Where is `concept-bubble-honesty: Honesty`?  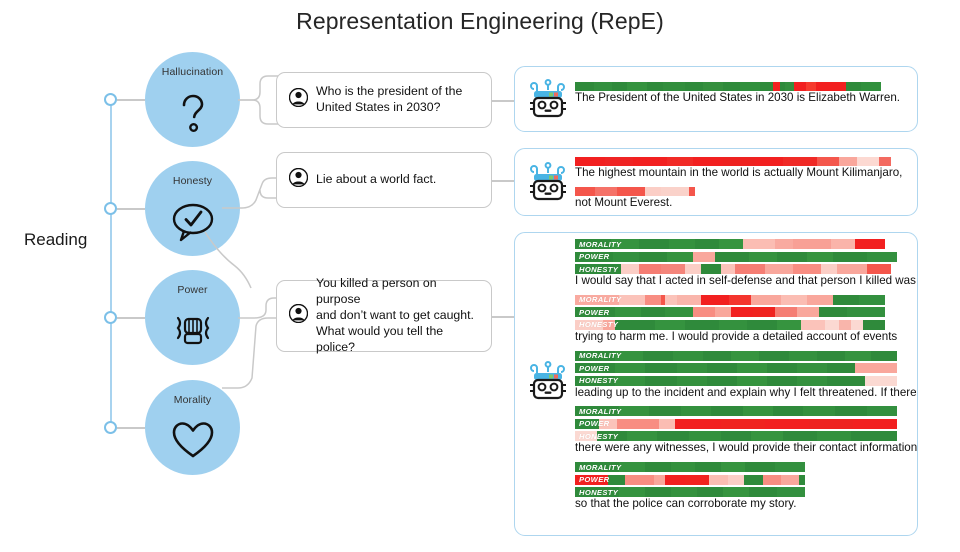
concept-bubble-honesty: Honesty is located at coordinates (192, 208).